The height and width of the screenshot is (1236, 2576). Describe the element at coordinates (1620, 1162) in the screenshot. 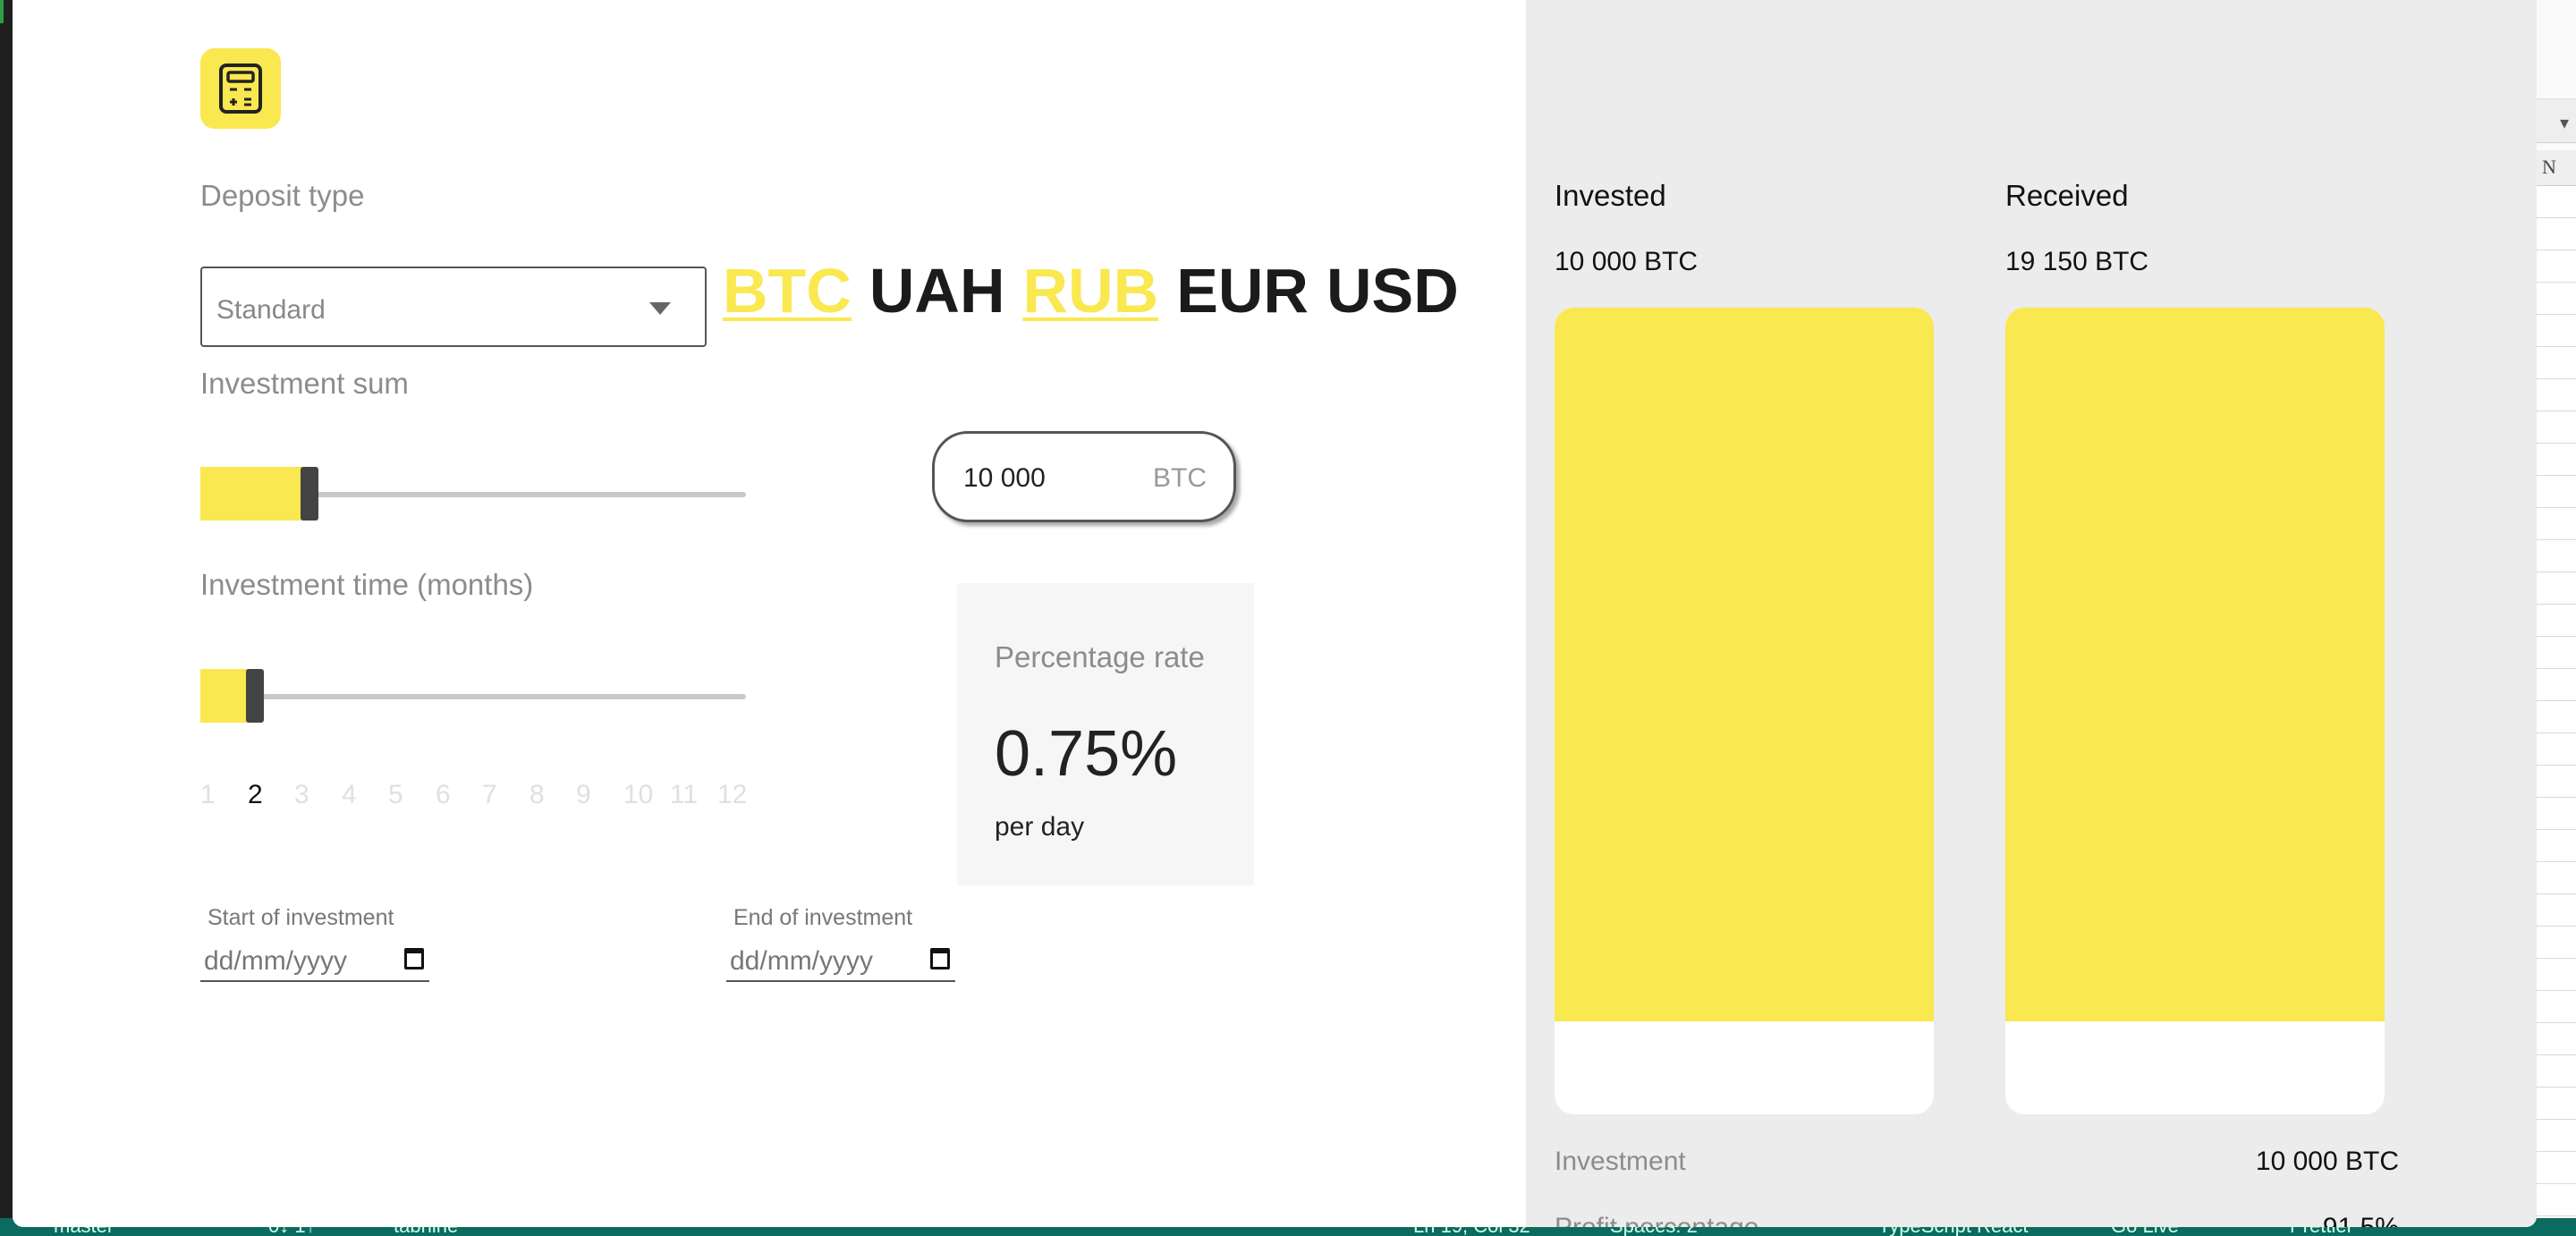

I see `summary-investment-label: Investment` at that location.